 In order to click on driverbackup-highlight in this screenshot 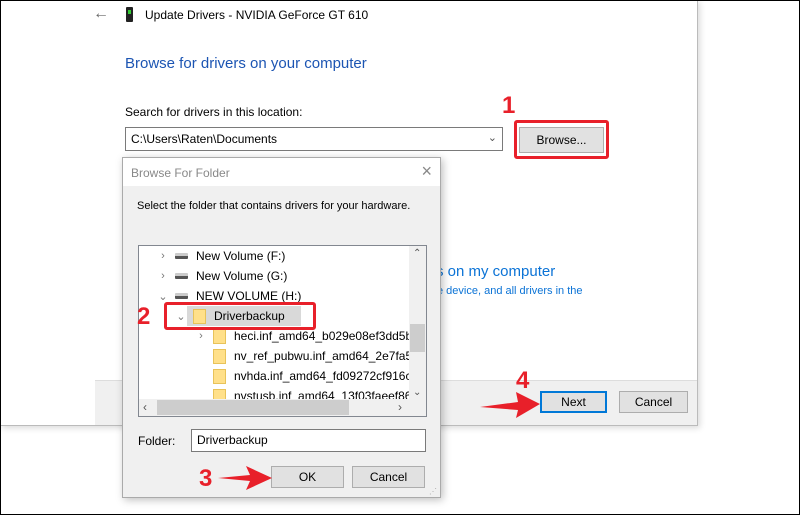, I will do `click(240, 316)`.